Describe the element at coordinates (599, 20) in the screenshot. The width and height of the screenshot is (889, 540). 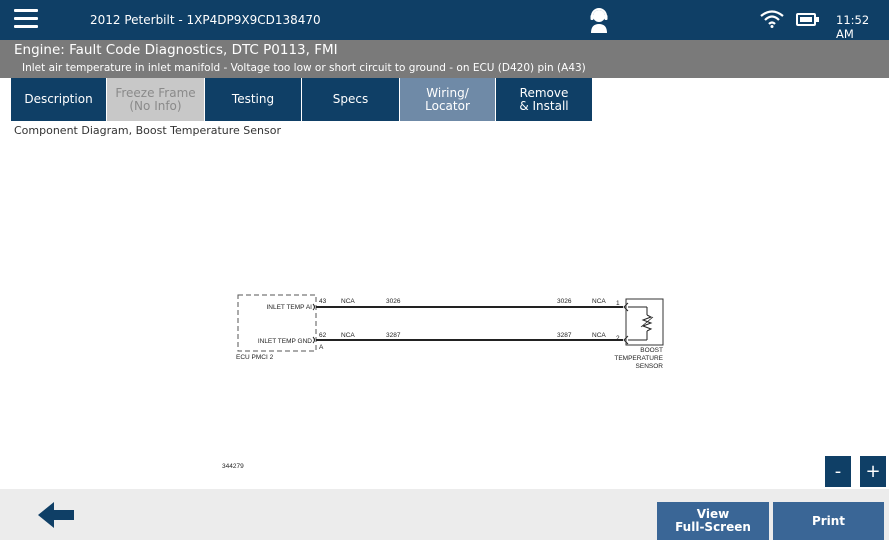
I see `support-agent-icon` at that location.